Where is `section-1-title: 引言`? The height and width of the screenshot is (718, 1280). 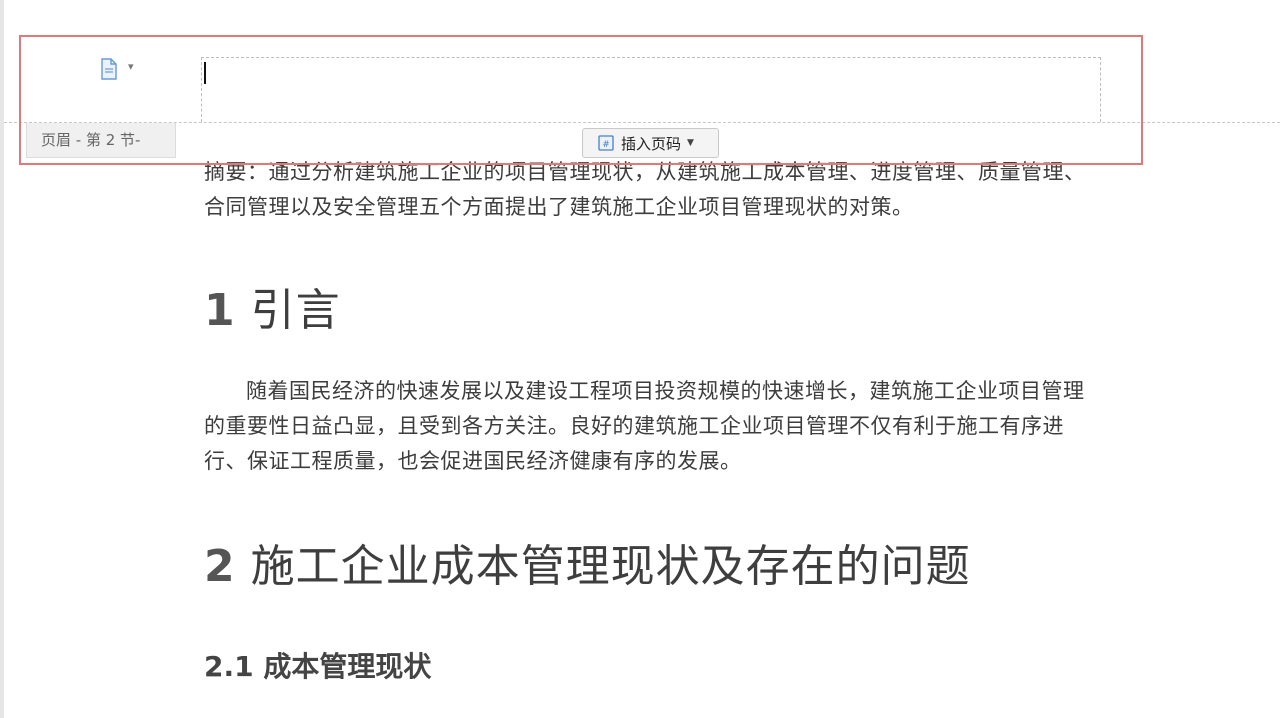
section-1-title: 引言 is located at coordinates (295, 310).